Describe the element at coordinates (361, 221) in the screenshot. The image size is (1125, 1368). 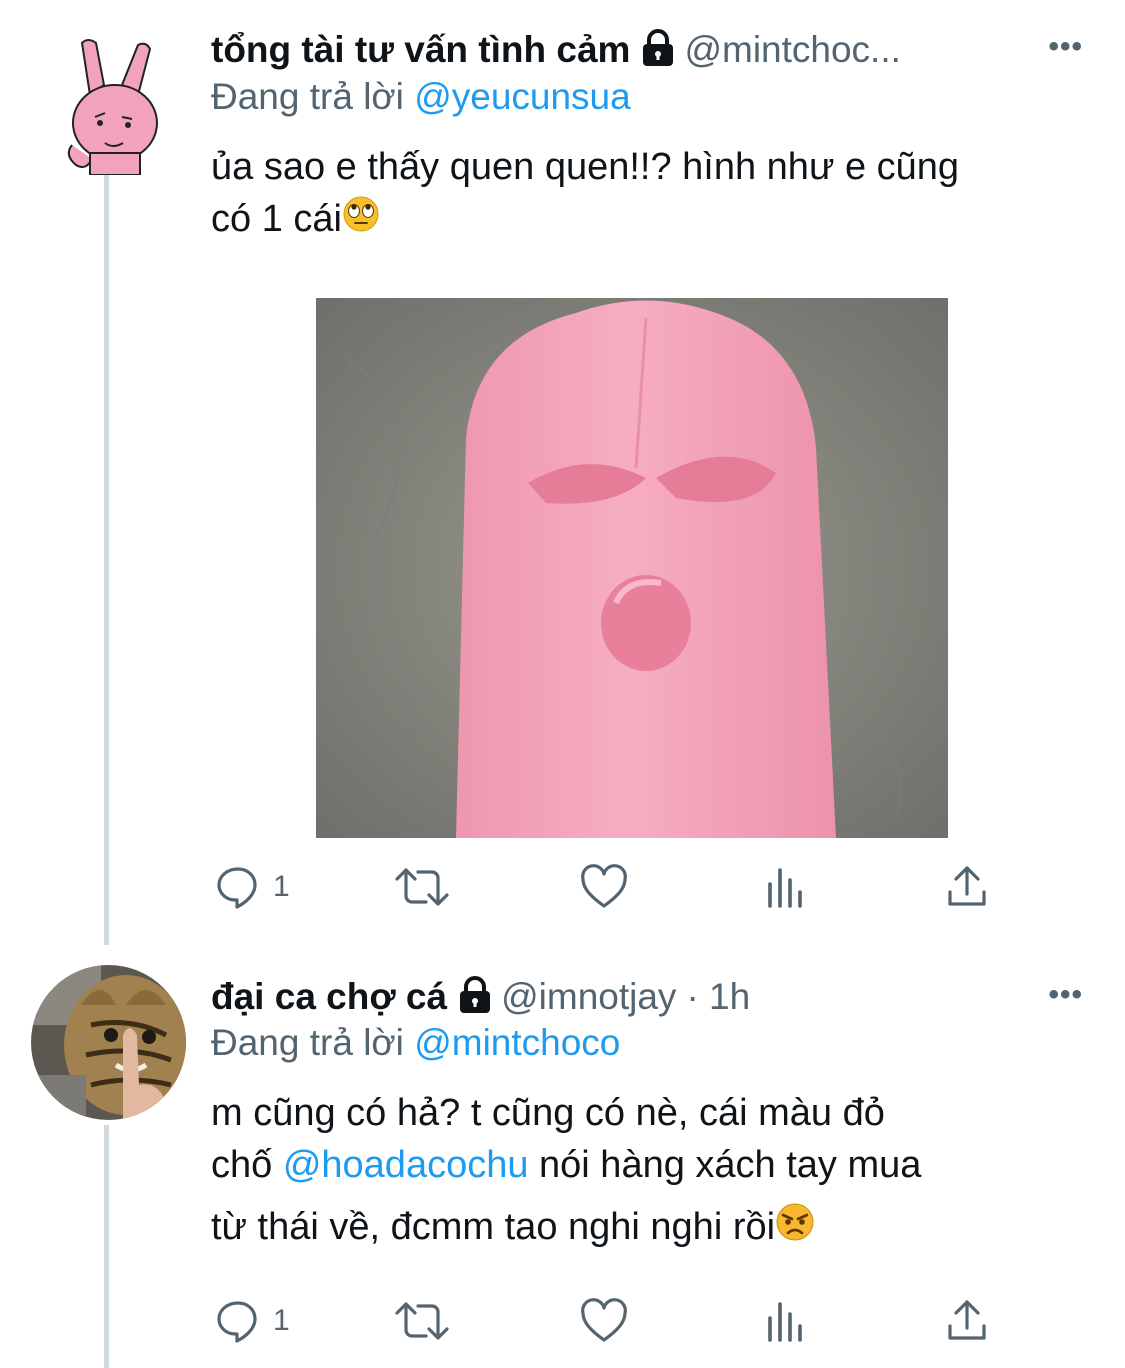
I see `rolling-eyes-emoji-icon` at that location.